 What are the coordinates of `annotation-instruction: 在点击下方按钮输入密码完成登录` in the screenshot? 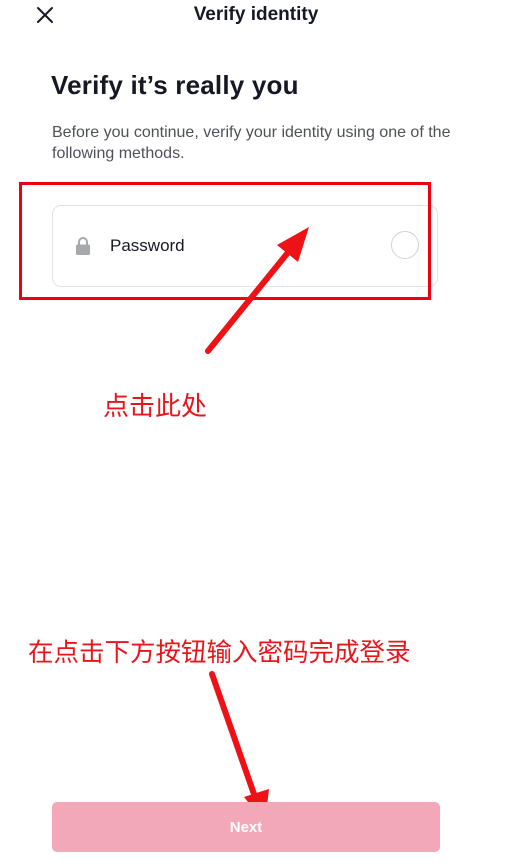 It's located at (219, 653).